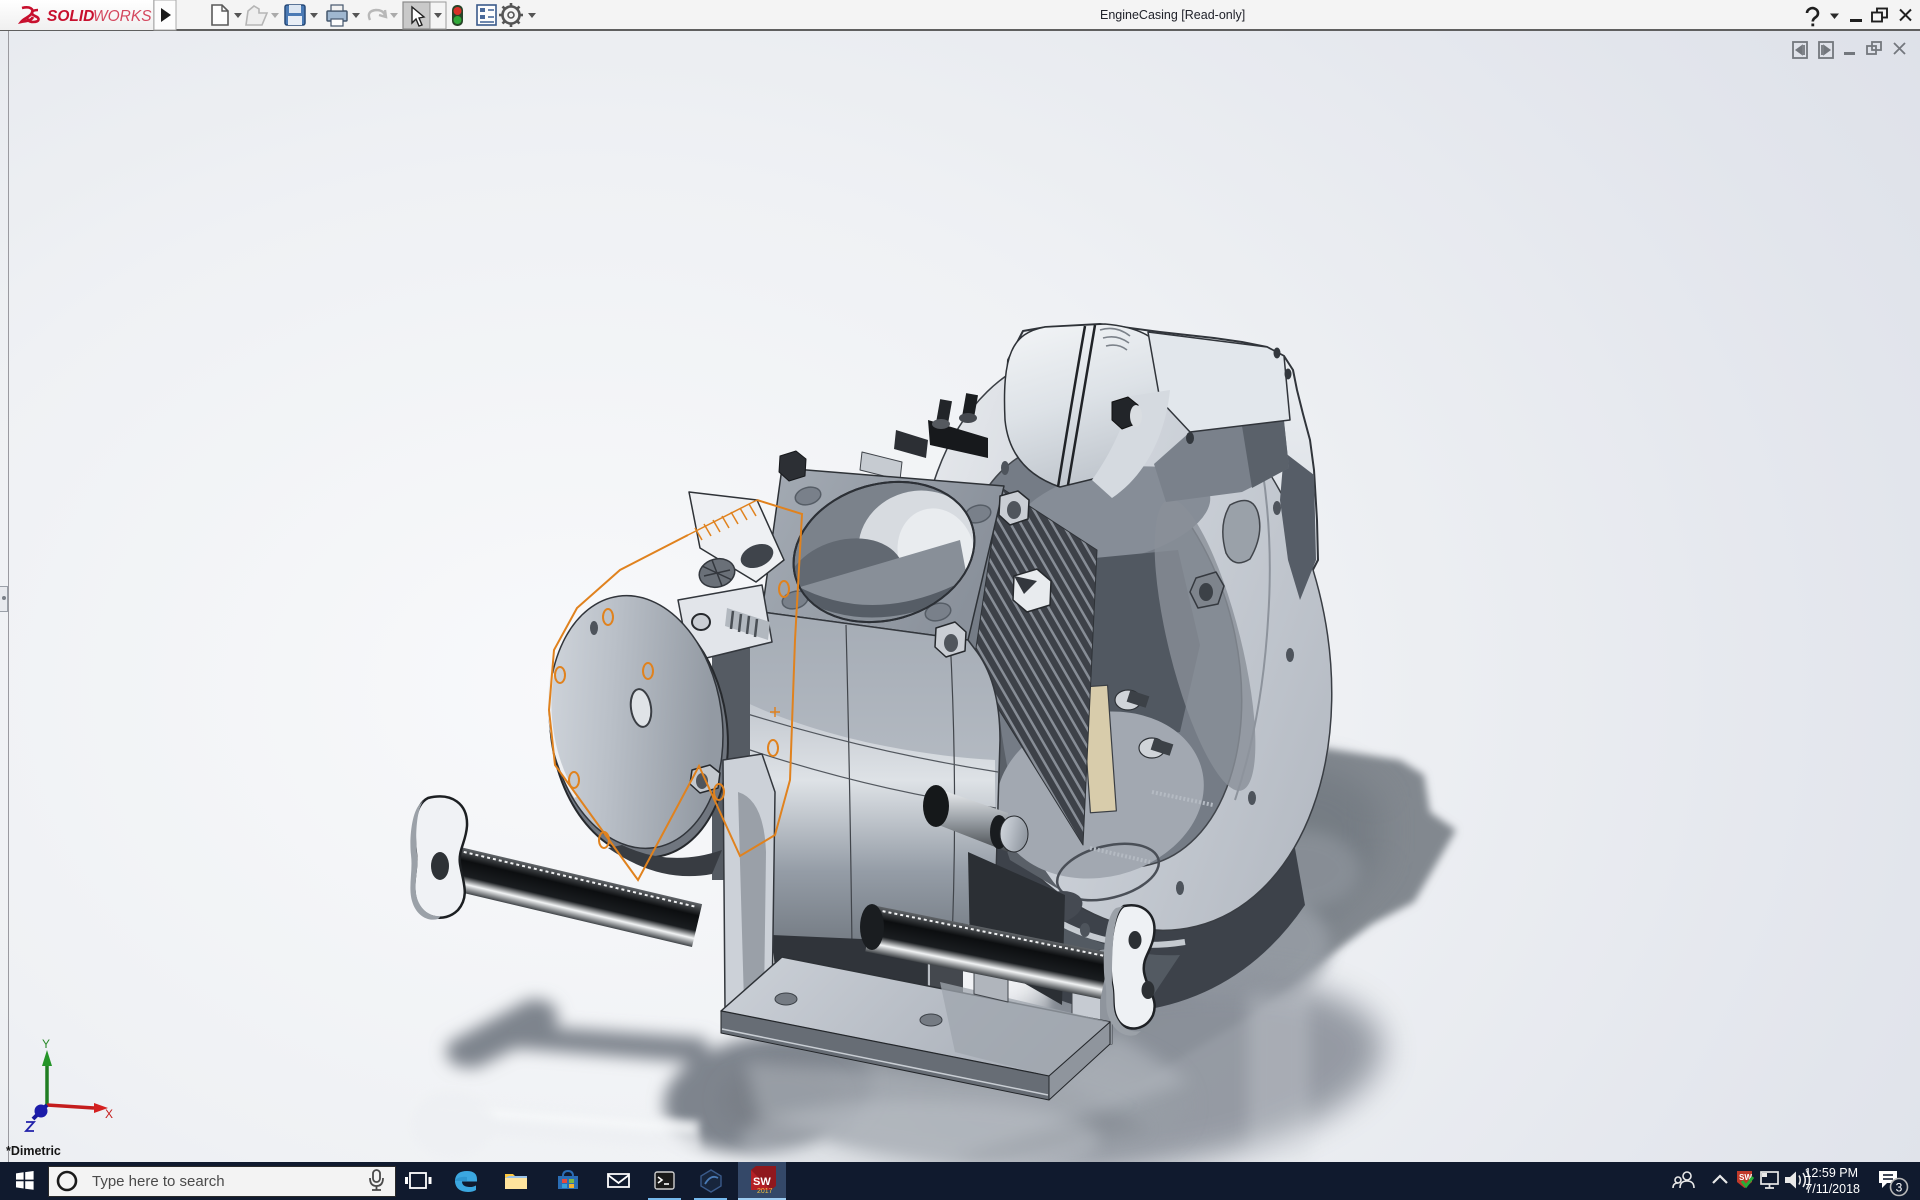 Image resolution: width=1920 pixels, height=1200 pixels. Describe the element at coordinates (1832, 1189) in the screenshot. I see `svg-text: 7/11/2018` at that location.